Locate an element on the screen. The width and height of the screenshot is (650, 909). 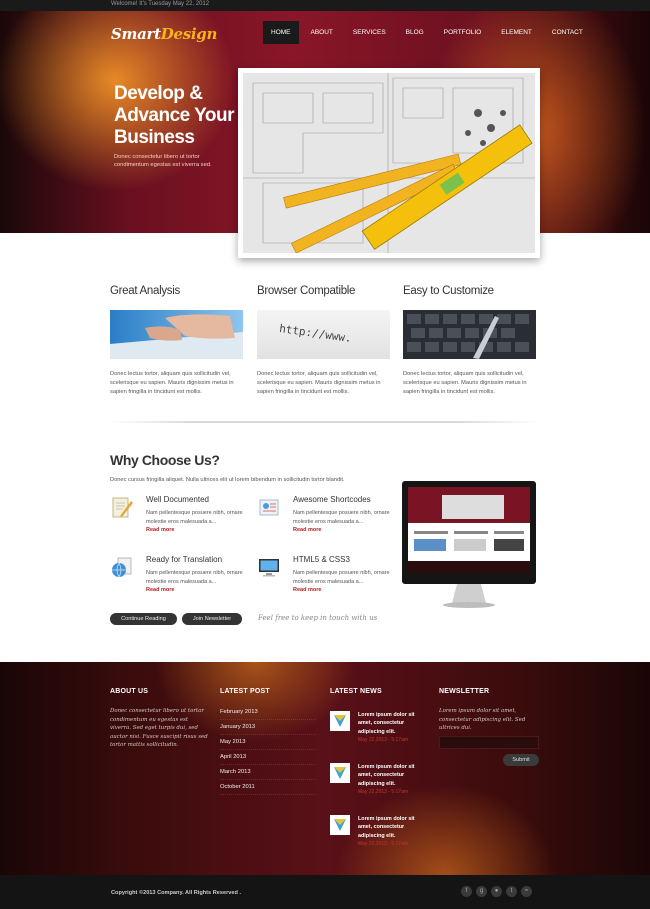
nav-contact: CONTACT is located at coordinates (567, 32).